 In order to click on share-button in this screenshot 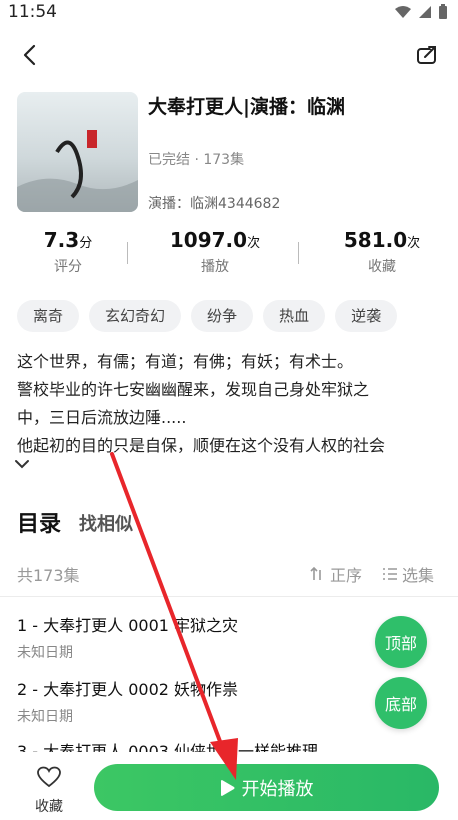, I will do `click(427, 55)`.